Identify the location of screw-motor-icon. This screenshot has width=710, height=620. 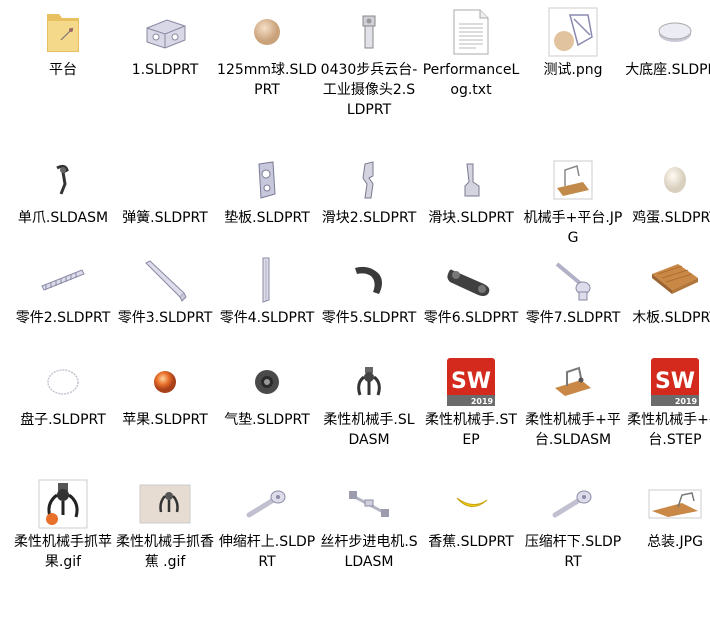
(369, 504).